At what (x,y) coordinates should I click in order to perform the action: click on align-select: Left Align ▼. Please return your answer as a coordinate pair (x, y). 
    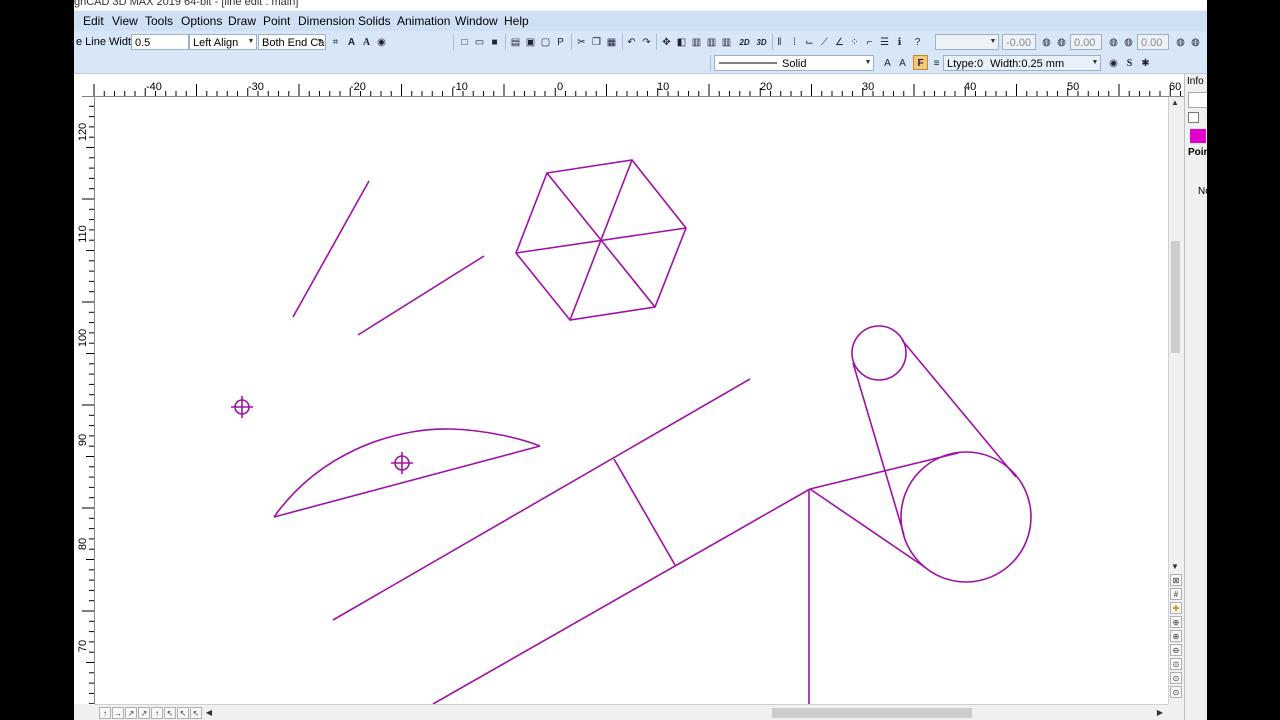
    Looking at the image, I should click on (223, 42).